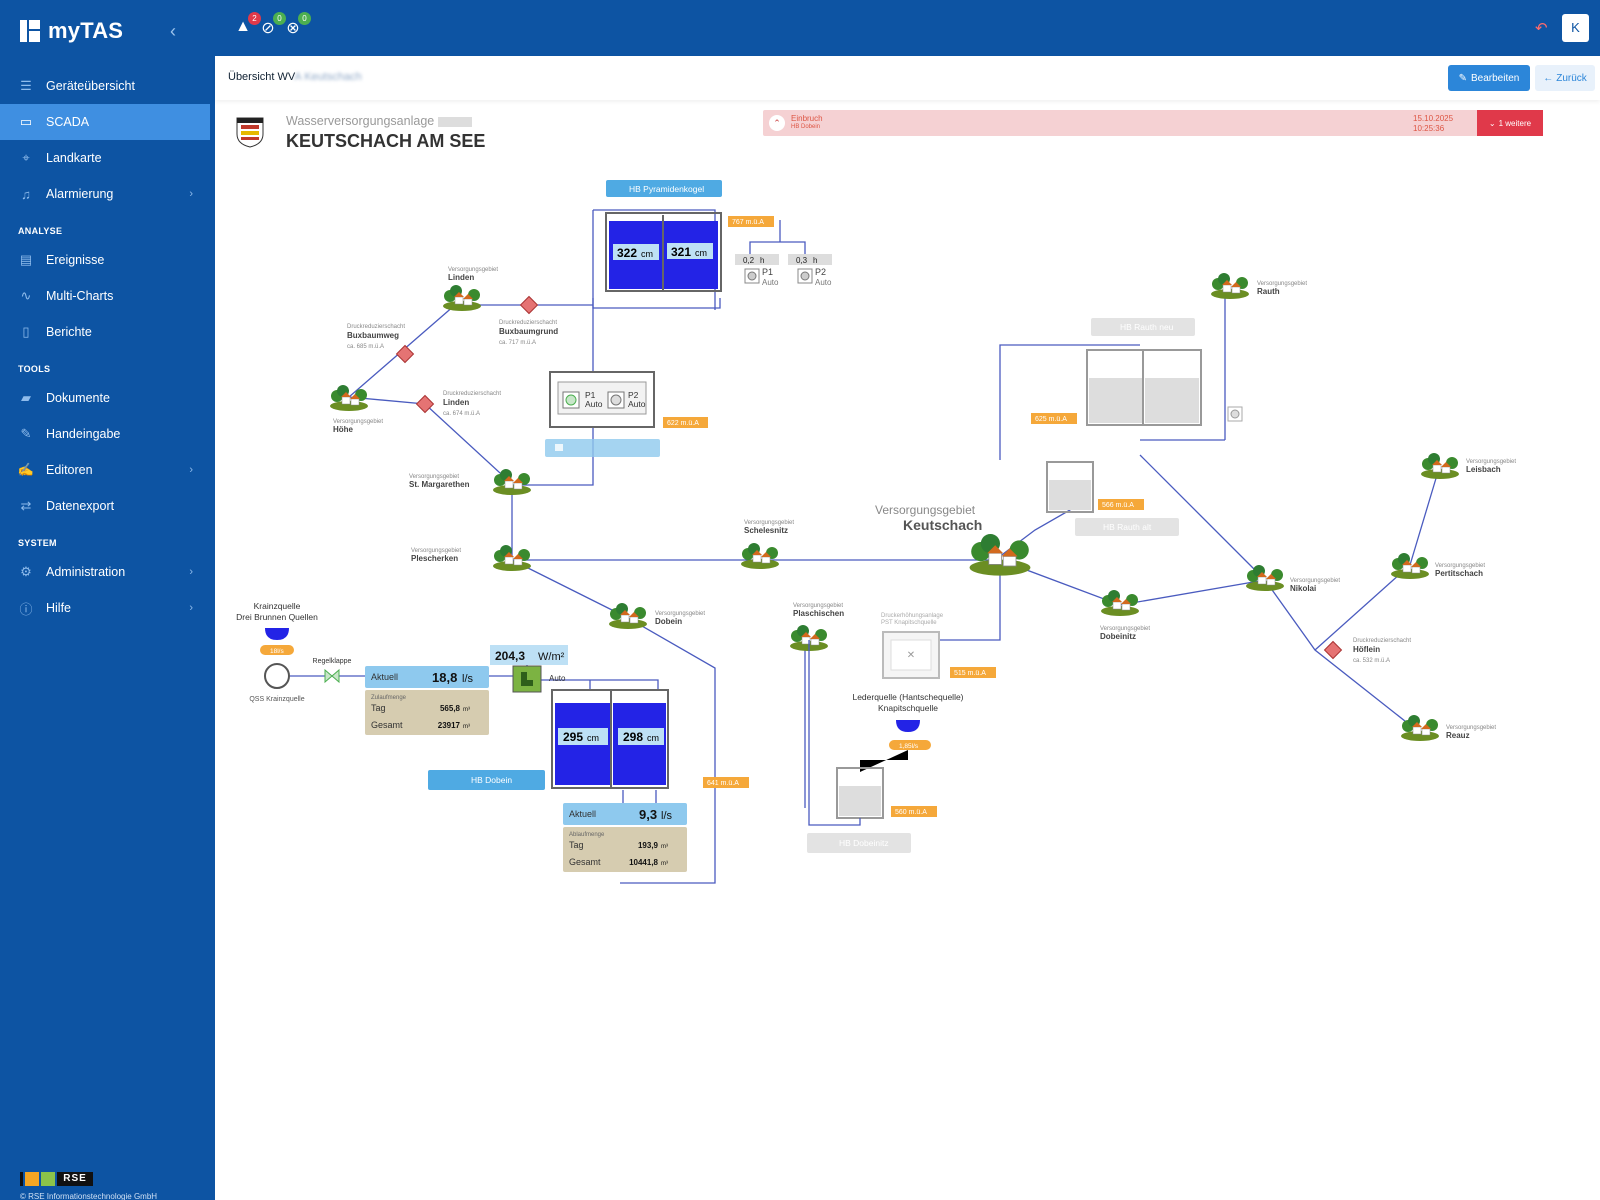 Image resolution: width=1600 pixels, height=1200 pixels. Describe the element at coordinates (1462, 78) in the screenshot. I see `edit-icon: ✎` at that location.